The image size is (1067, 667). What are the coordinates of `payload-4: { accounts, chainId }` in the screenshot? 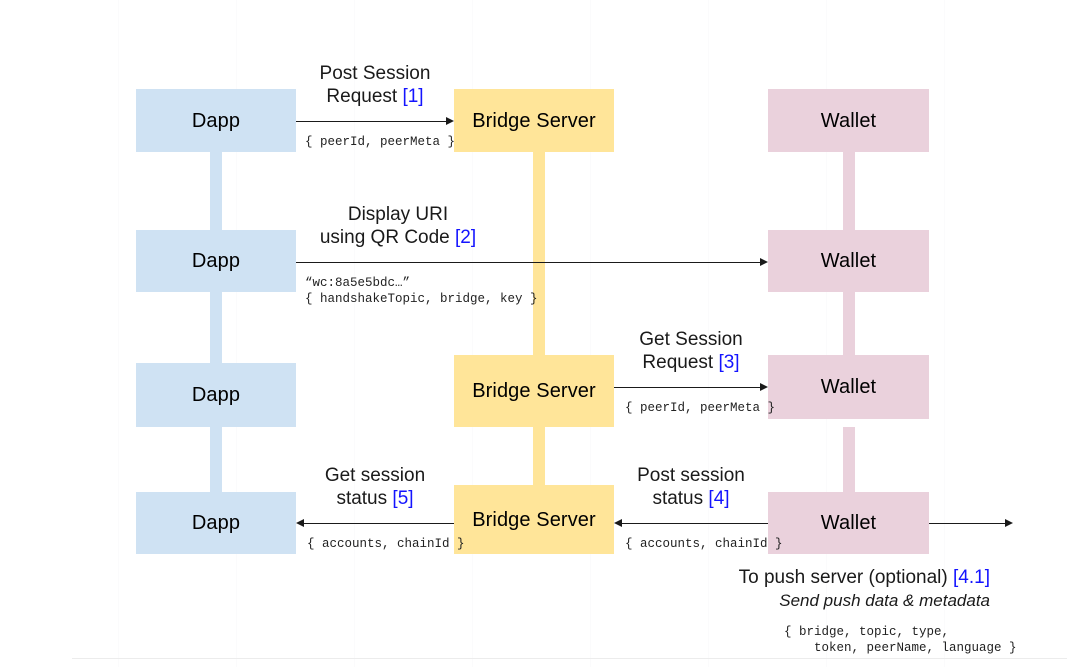 It's located at (704, 544).